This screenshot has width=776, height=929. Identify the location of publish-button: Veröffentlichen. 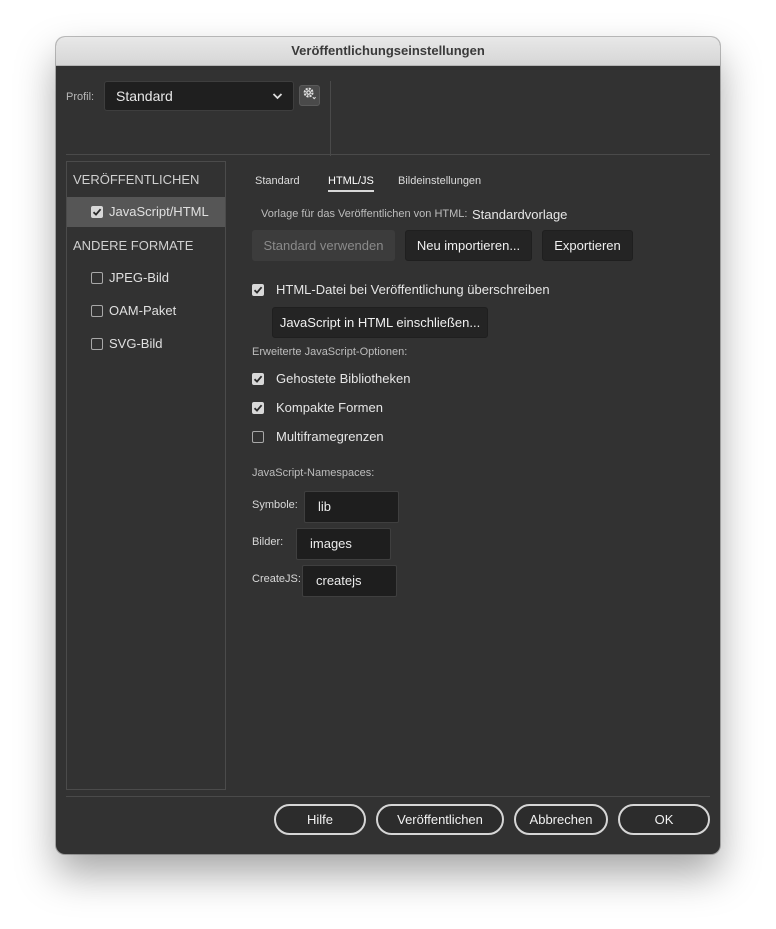
(440, 819).